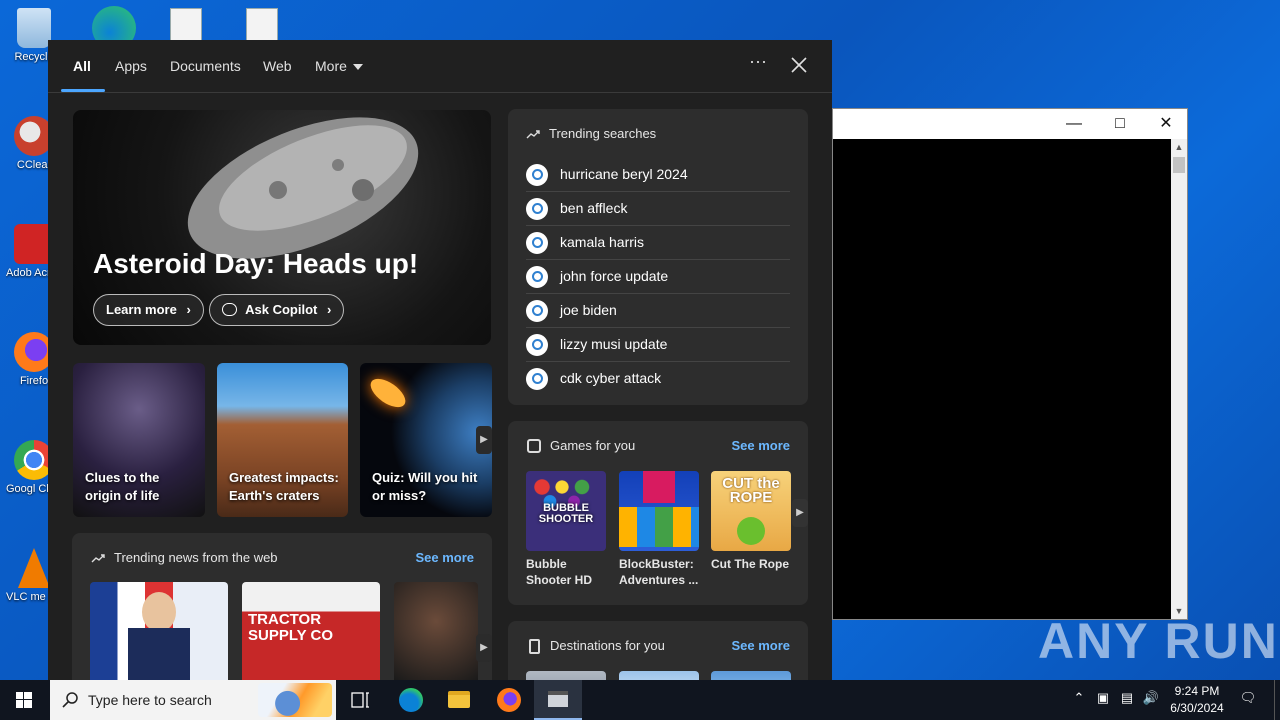 This screenshot has height=720, width=1280. What do you see at coordinates (1179, 147) in the screenshot?
I see `scroll-up-icon: ▲` at bounding box center [1179, 147].